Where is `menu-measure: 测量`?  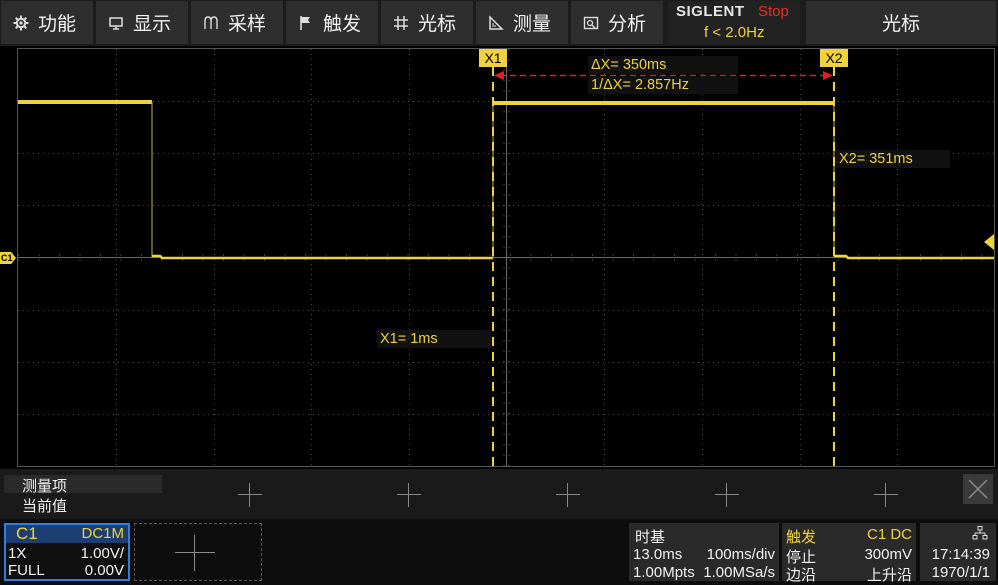
menu-measure: 测量 is located at coordinates (522, 22).